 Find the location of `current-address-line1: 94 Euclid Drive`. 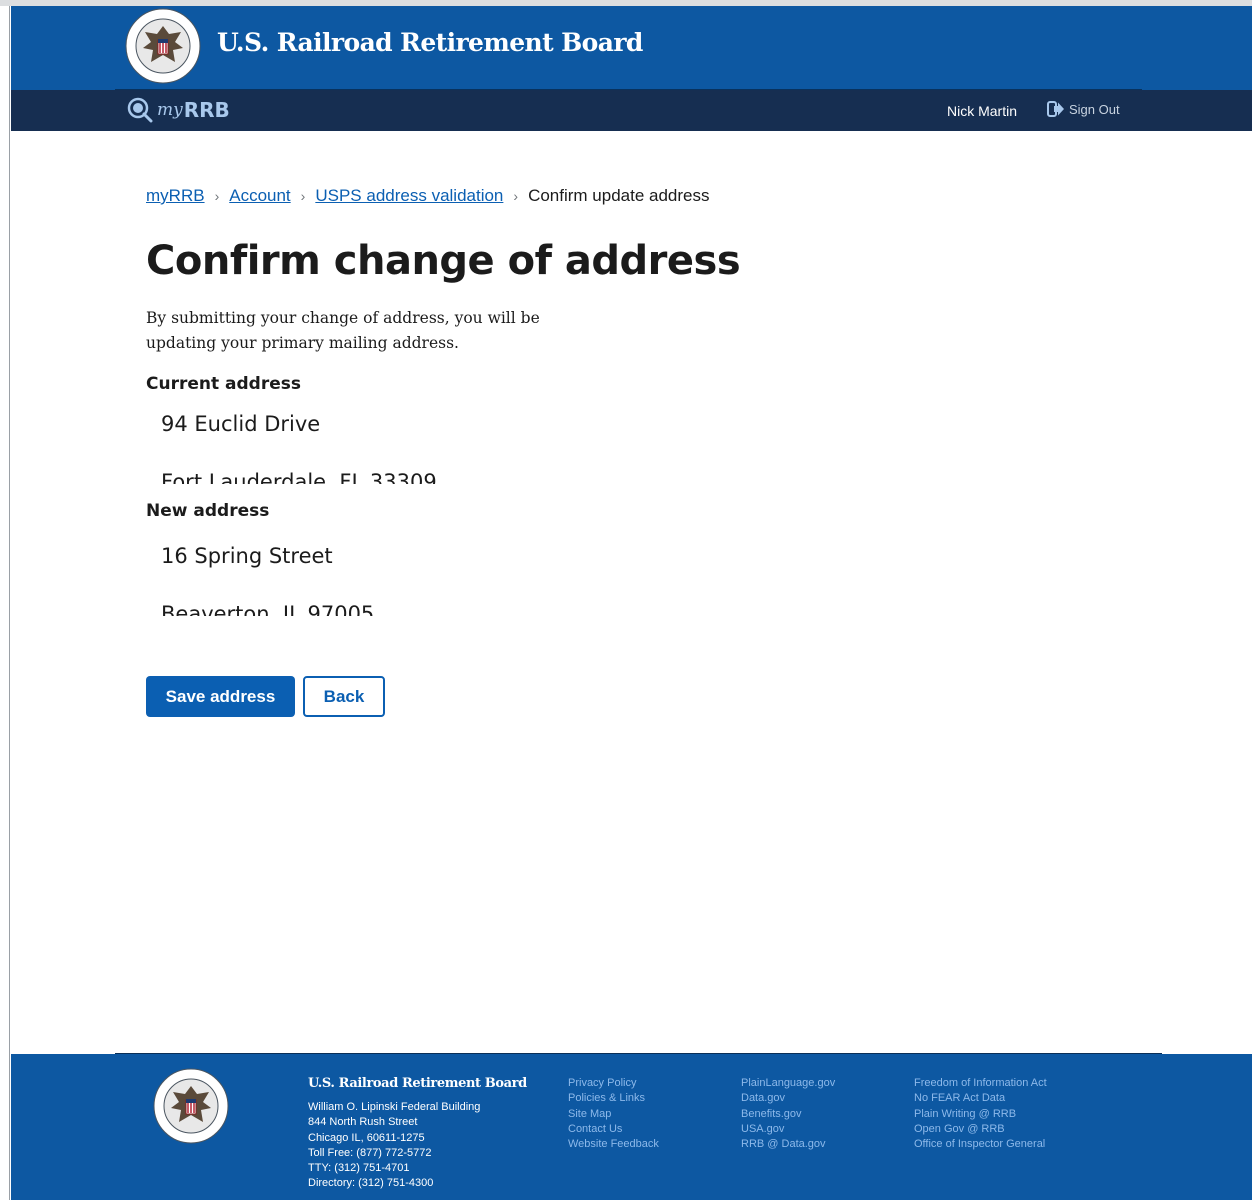

current-address-line1: 94 Euclid Drive is located at coordinates (241, 424).